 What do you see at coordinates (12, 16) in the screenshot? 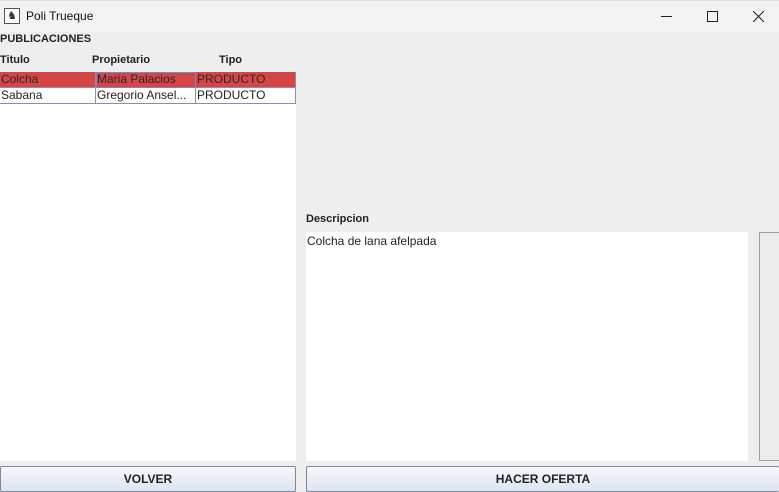
I see `app-icon: ♞` at bounding box center [12, 16].